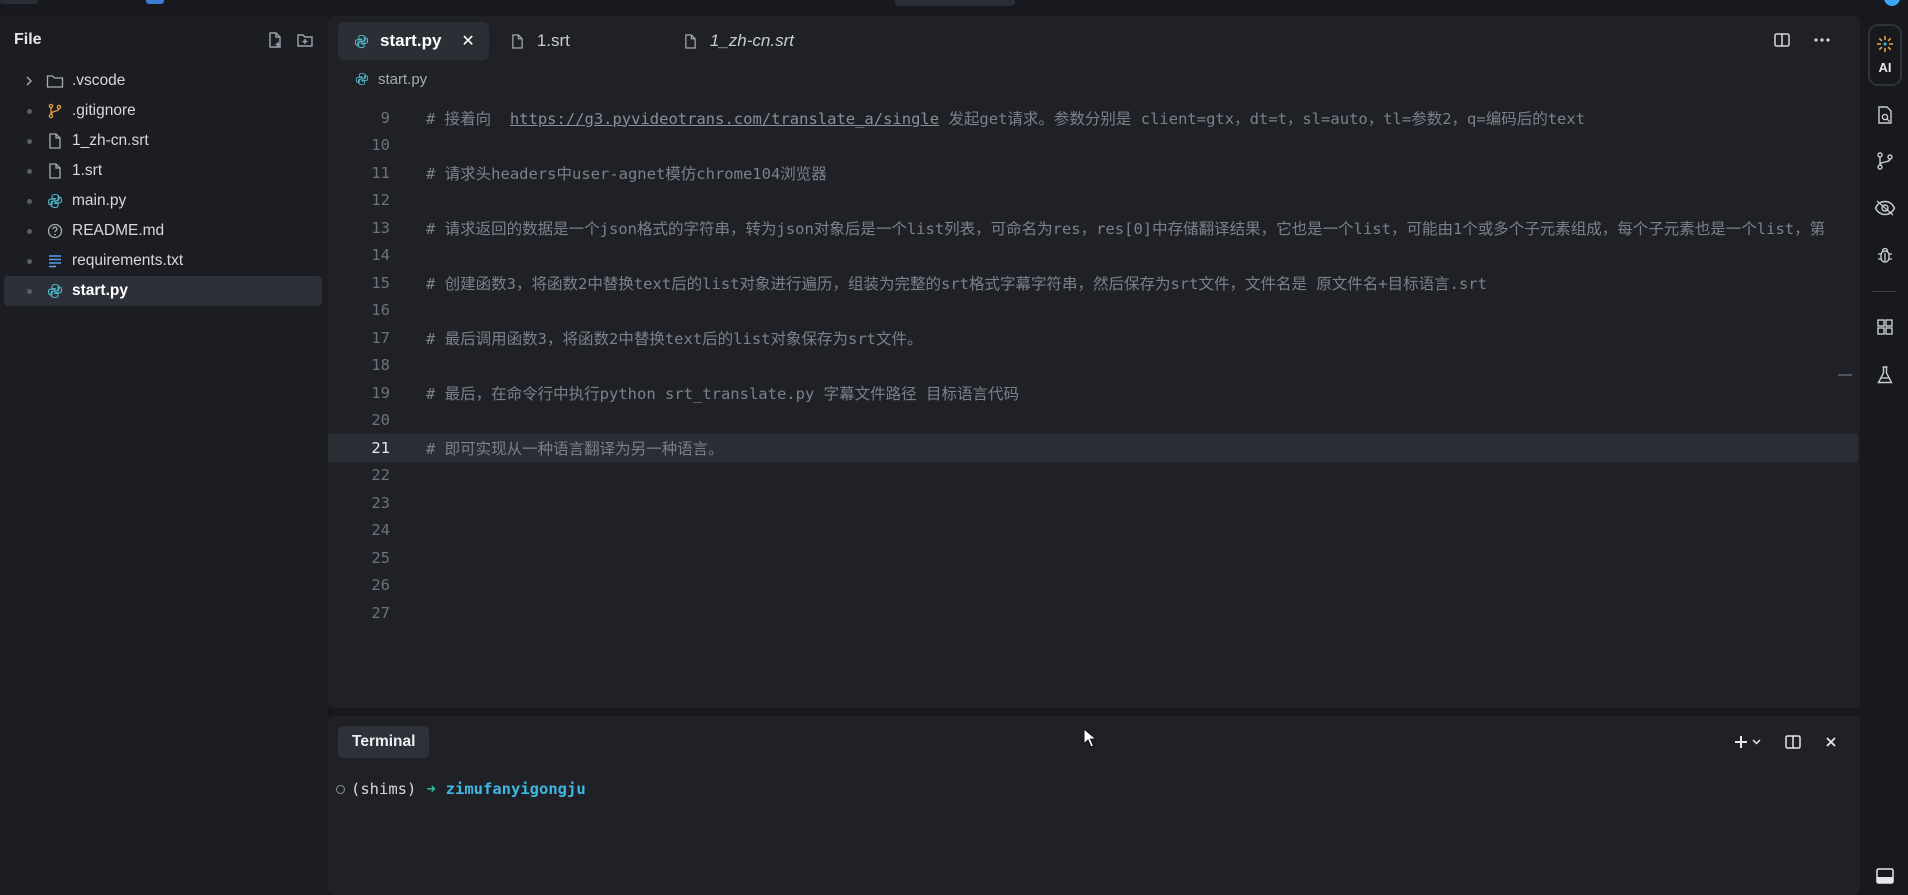 The height and width of the screenshot is (895, 1908). I want to click on window-control-accent, so click(155, 2).